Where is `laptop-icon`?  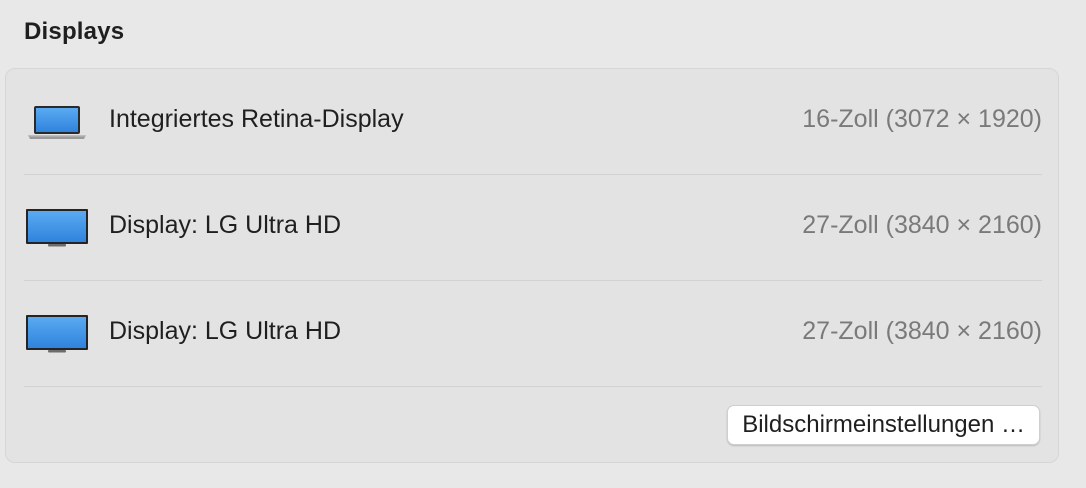
laptop-icon is located at coordinates (57, 122).